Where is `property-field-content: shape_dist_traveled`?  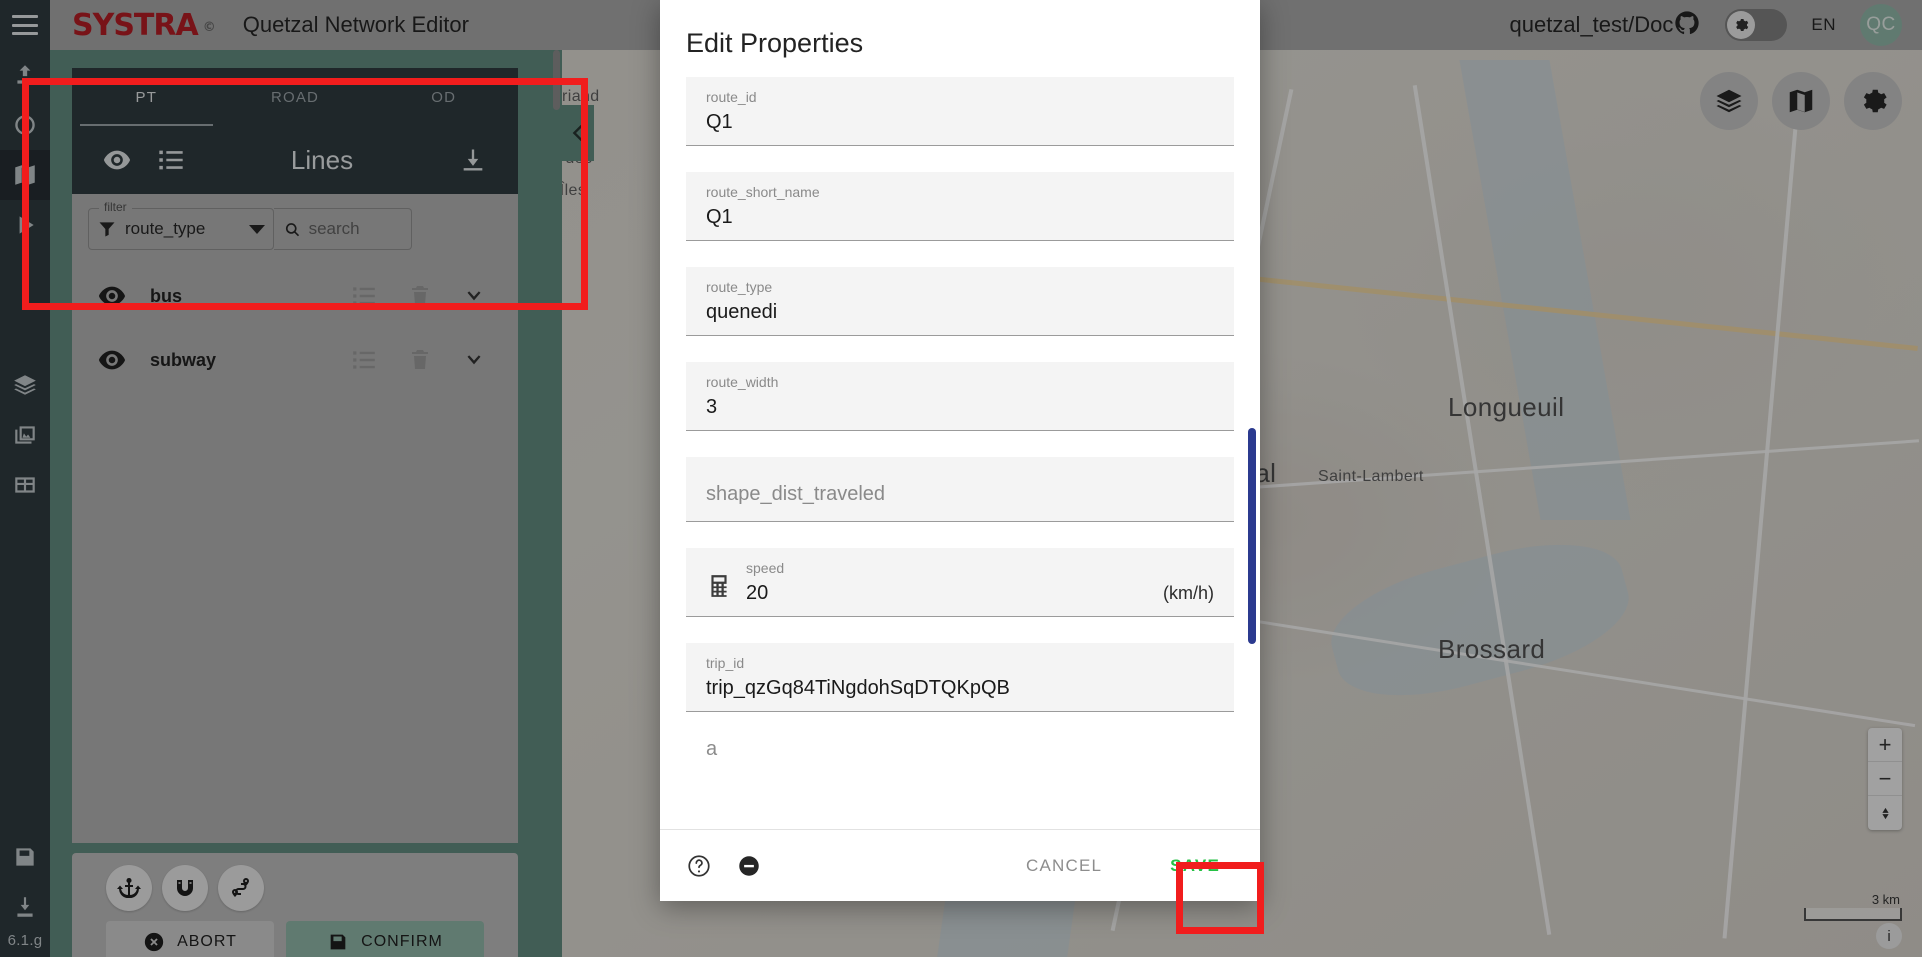
property-field-content: shape_dist_traveled is located at coordinates (960, 490).